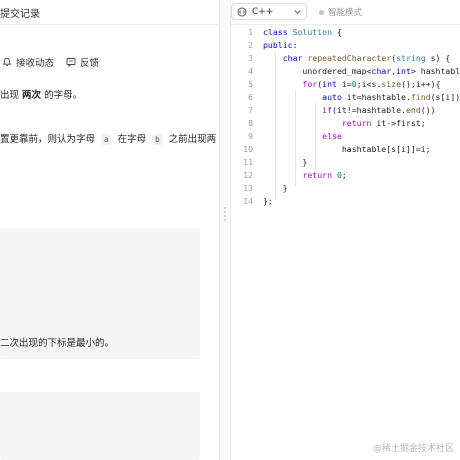 This screenshot has height=460, width=460. I want to click on language-label: C++, so click(263, 11).